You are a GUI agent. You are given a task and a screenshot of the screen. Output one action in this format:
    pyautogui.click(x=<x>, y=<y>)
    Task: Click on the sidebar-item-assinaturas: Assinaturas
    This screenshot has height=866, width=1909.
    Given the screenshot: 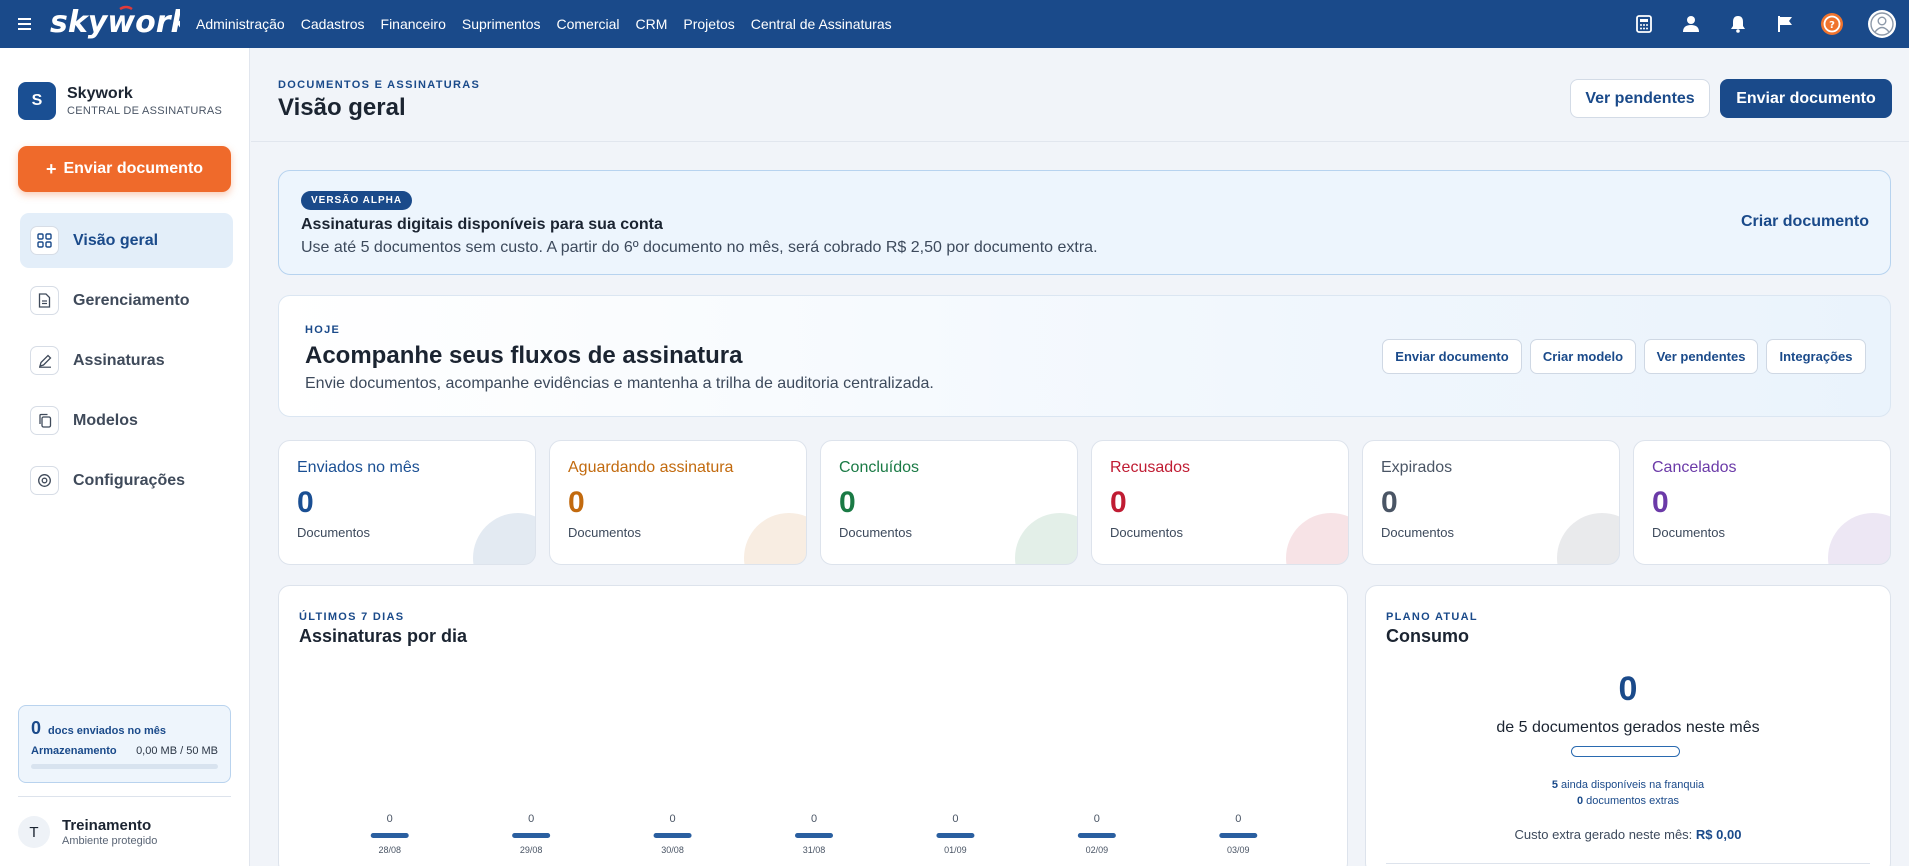 What is the action you would take?
    pyautogui.click(x=126, y=360)
    